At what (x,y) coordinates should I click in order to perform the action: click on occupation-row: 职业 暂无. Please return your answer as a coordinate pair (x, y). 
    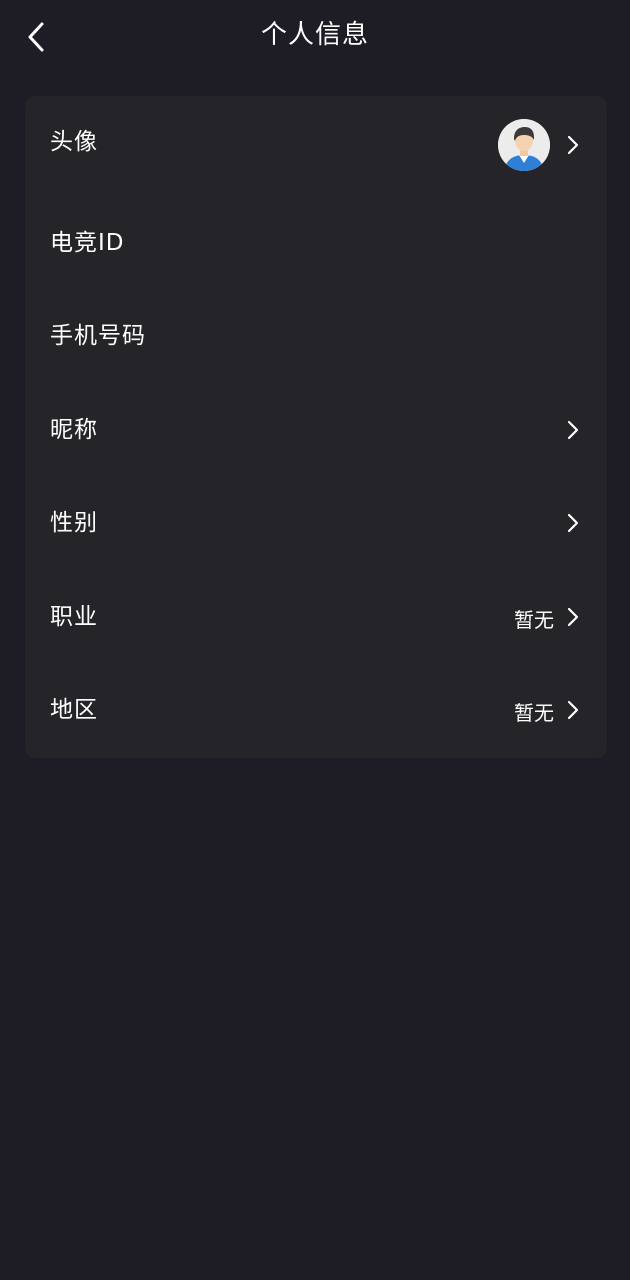
    Looking at the image, I should click on (316, 617).